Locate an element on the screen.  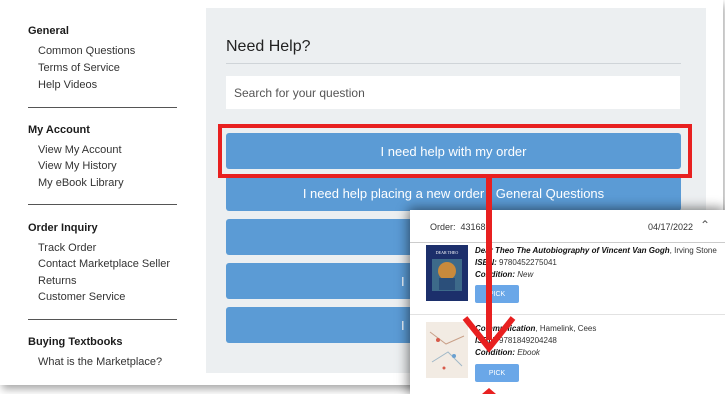
sidebar-section-general: General is located at coordinates (48, 31).